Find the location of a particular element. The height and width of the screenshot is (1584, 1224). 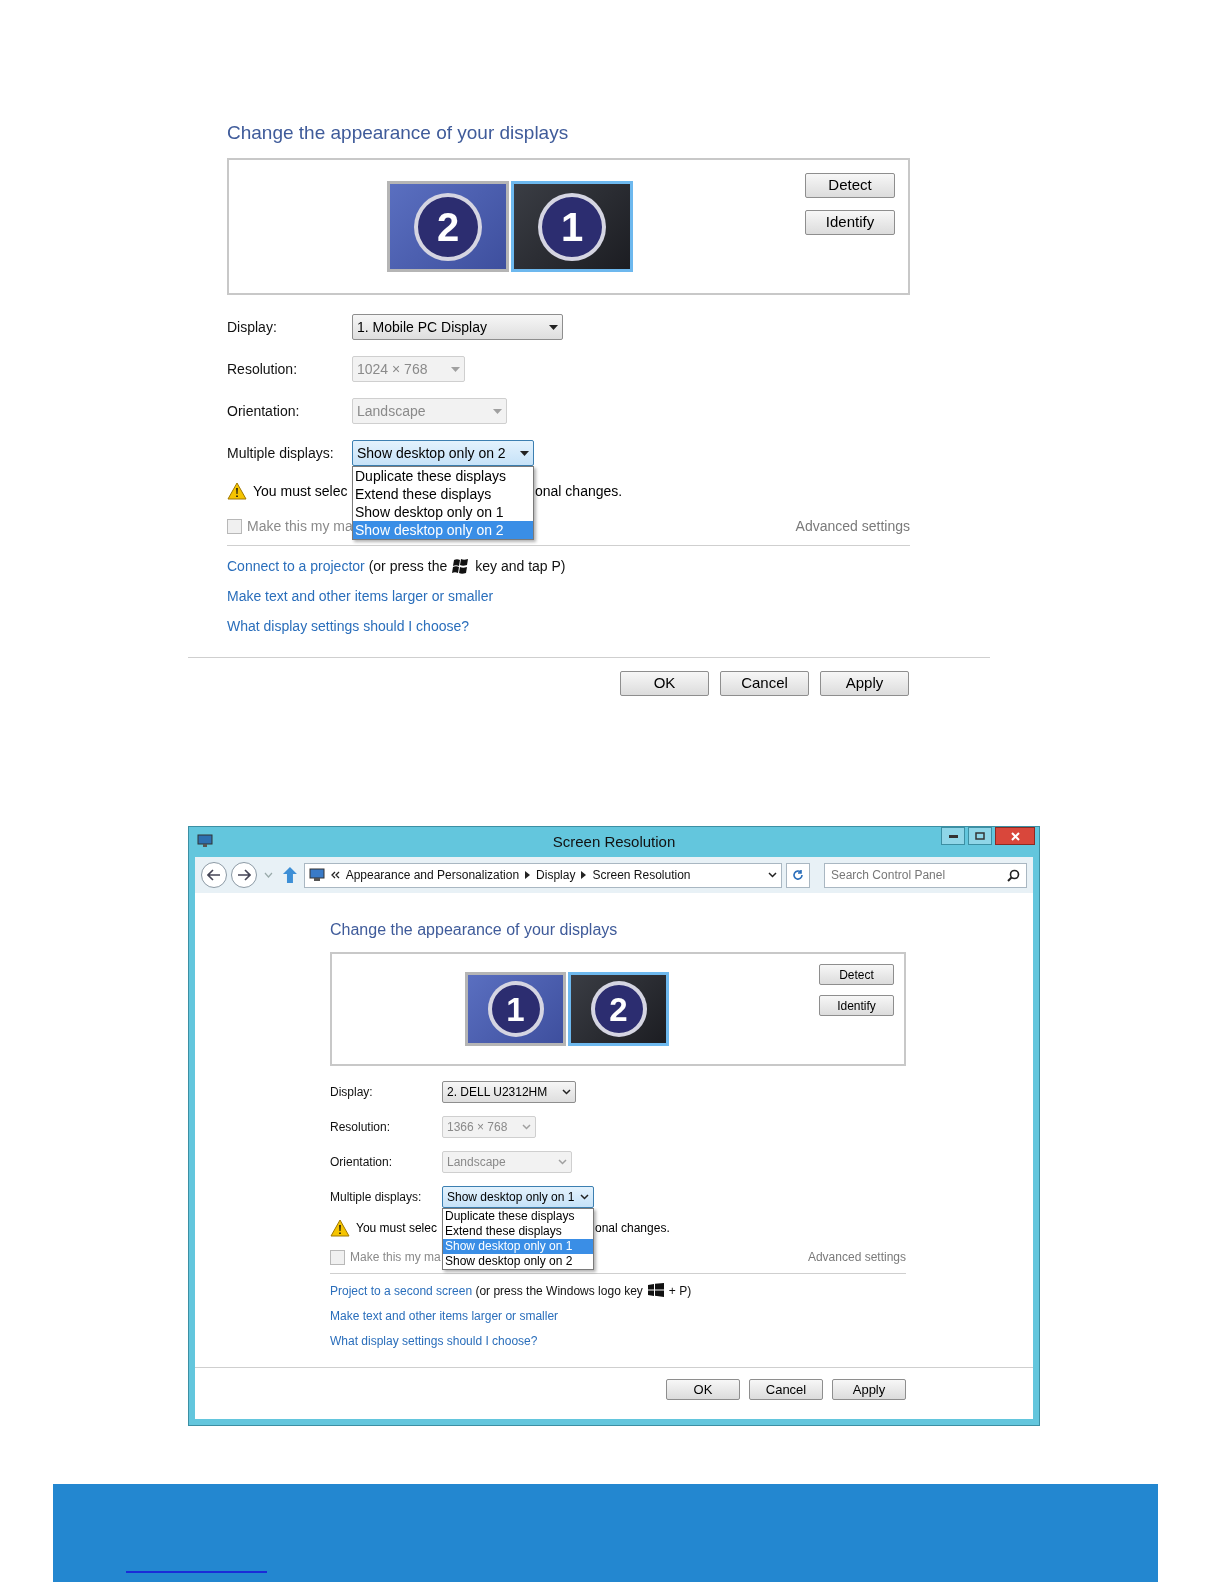

minimize-button is located at coordinates (953, 836).